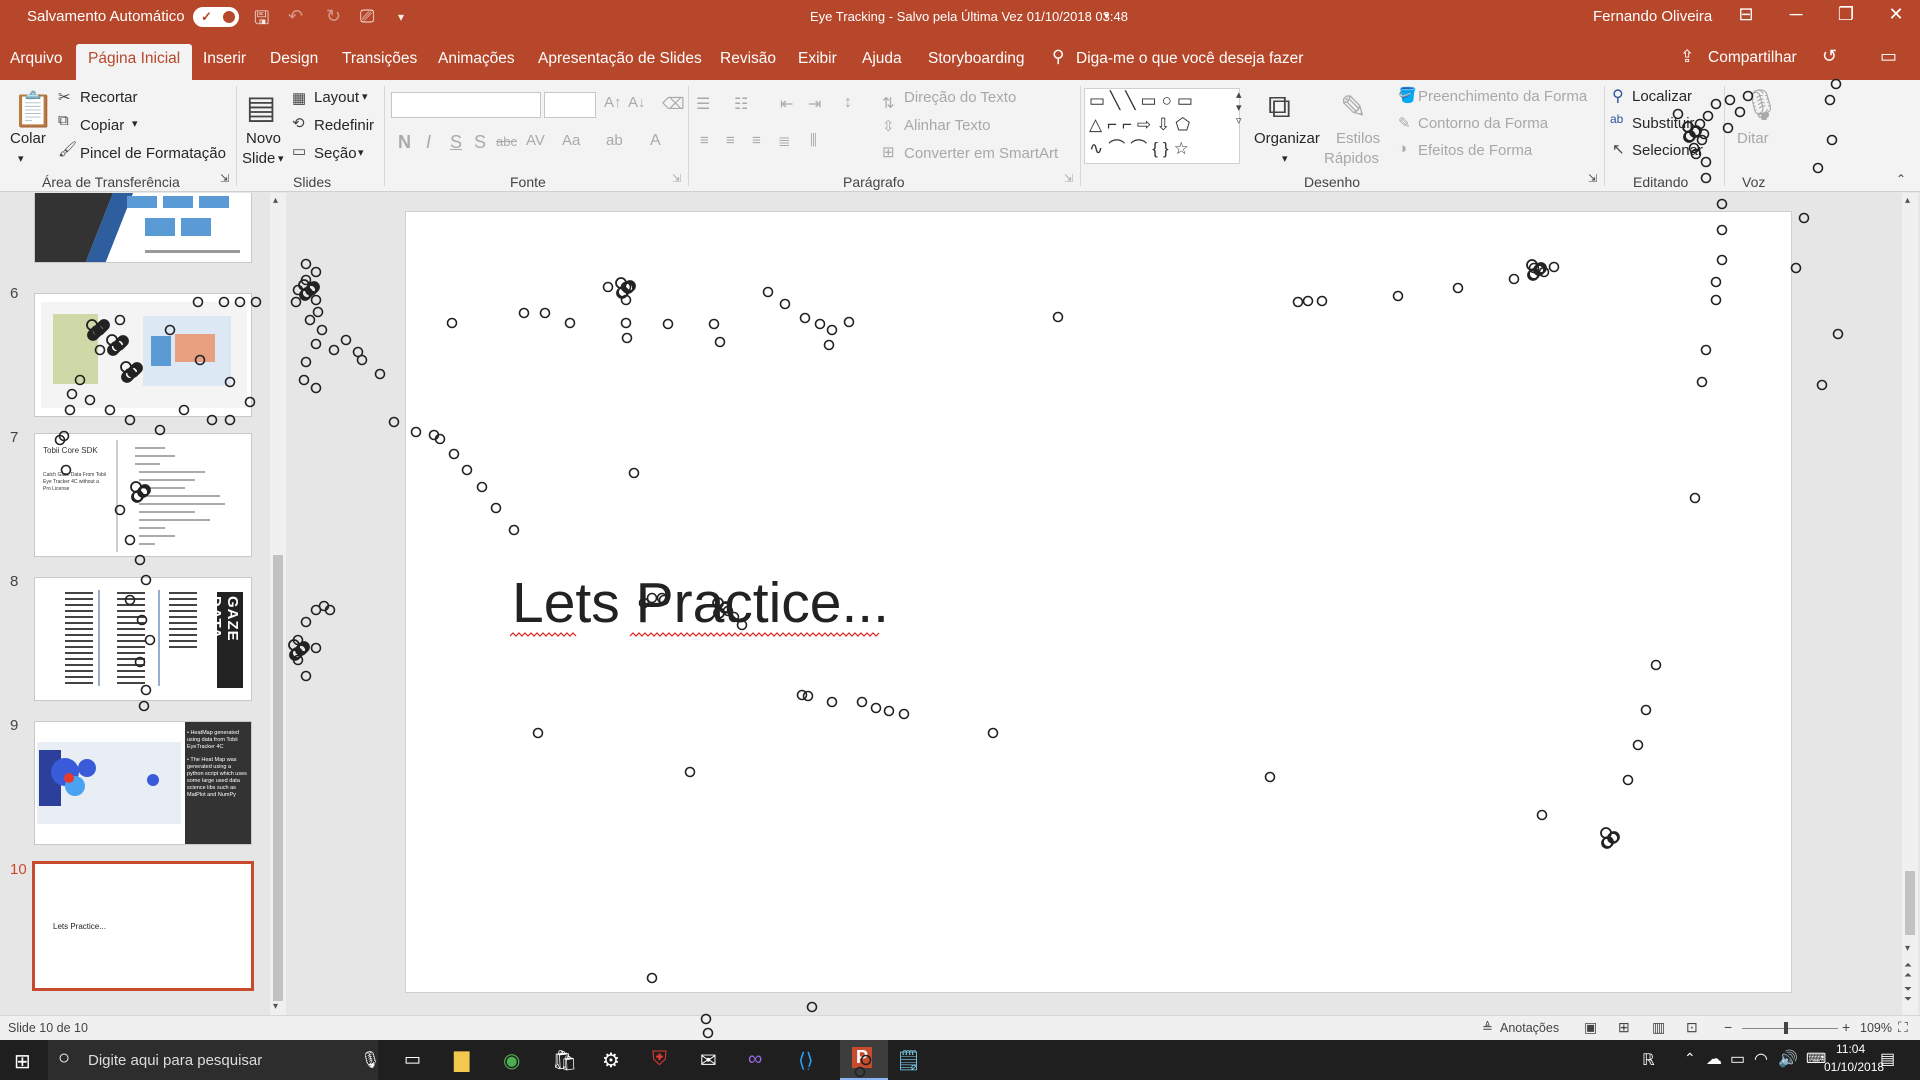 This screenshot has width=1920, height=1080. What do you see at coordinates (1829, 56) in the screenshot?
I see `history-icon: ↺` at bounding box center [1829, 56].